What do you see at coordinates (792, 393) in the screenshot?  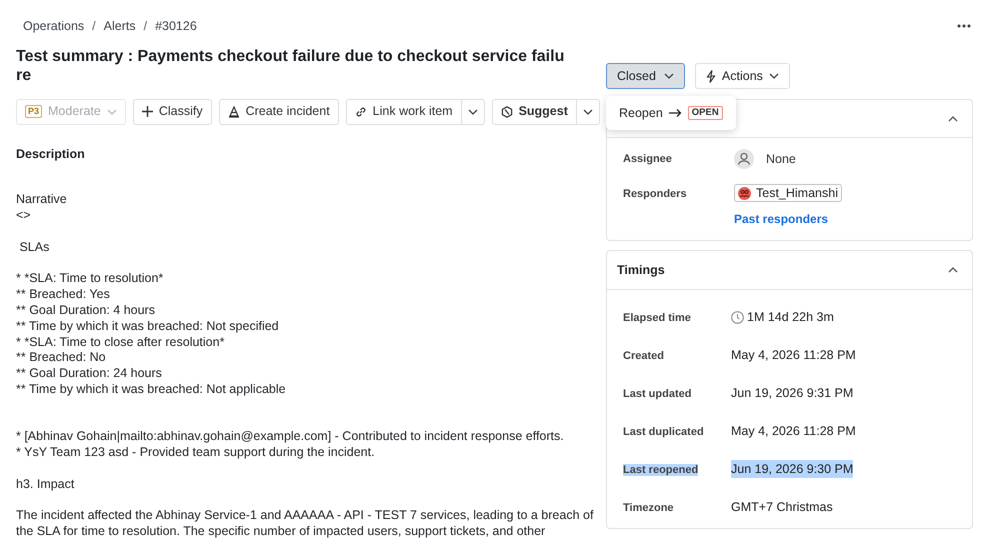 I see `timing-value: Jun 19, 2026 9:31 PM` at bounding box center [792, 393].